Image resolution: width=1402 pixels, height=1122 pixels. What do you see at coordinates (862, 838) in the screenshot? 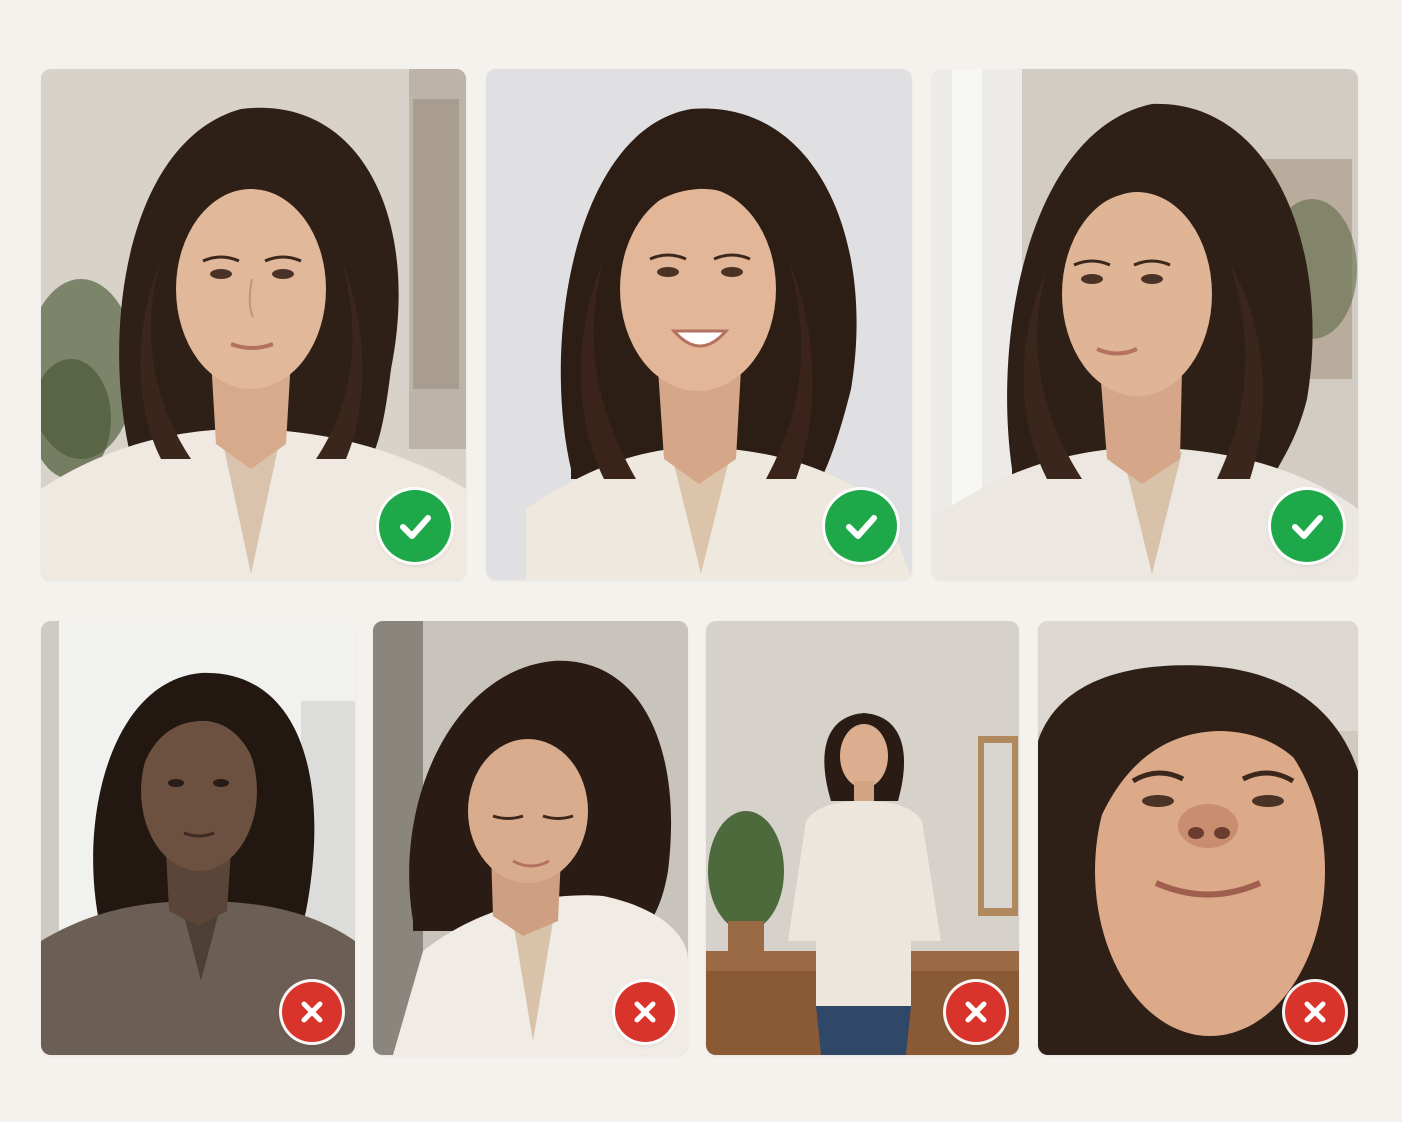
I see `photo-card-full-body` at bounding box center [862, 838].